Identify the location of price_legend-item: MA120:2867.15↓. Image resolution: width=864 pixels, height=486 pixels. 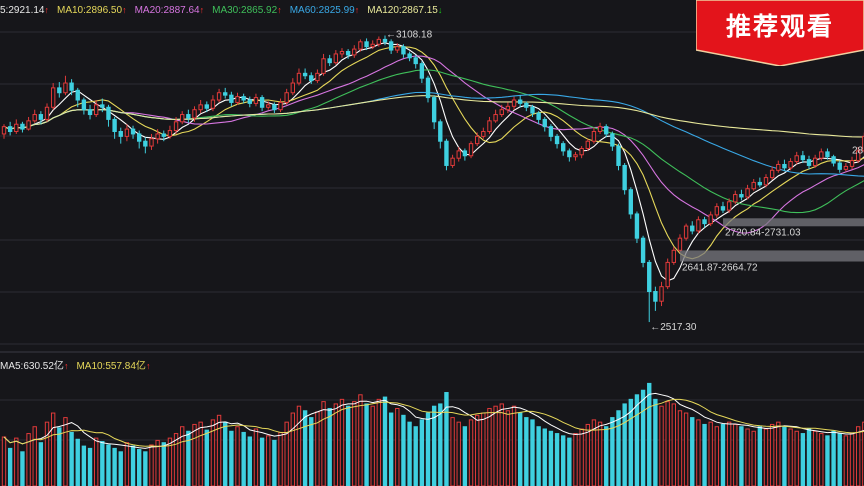
(404, 10).